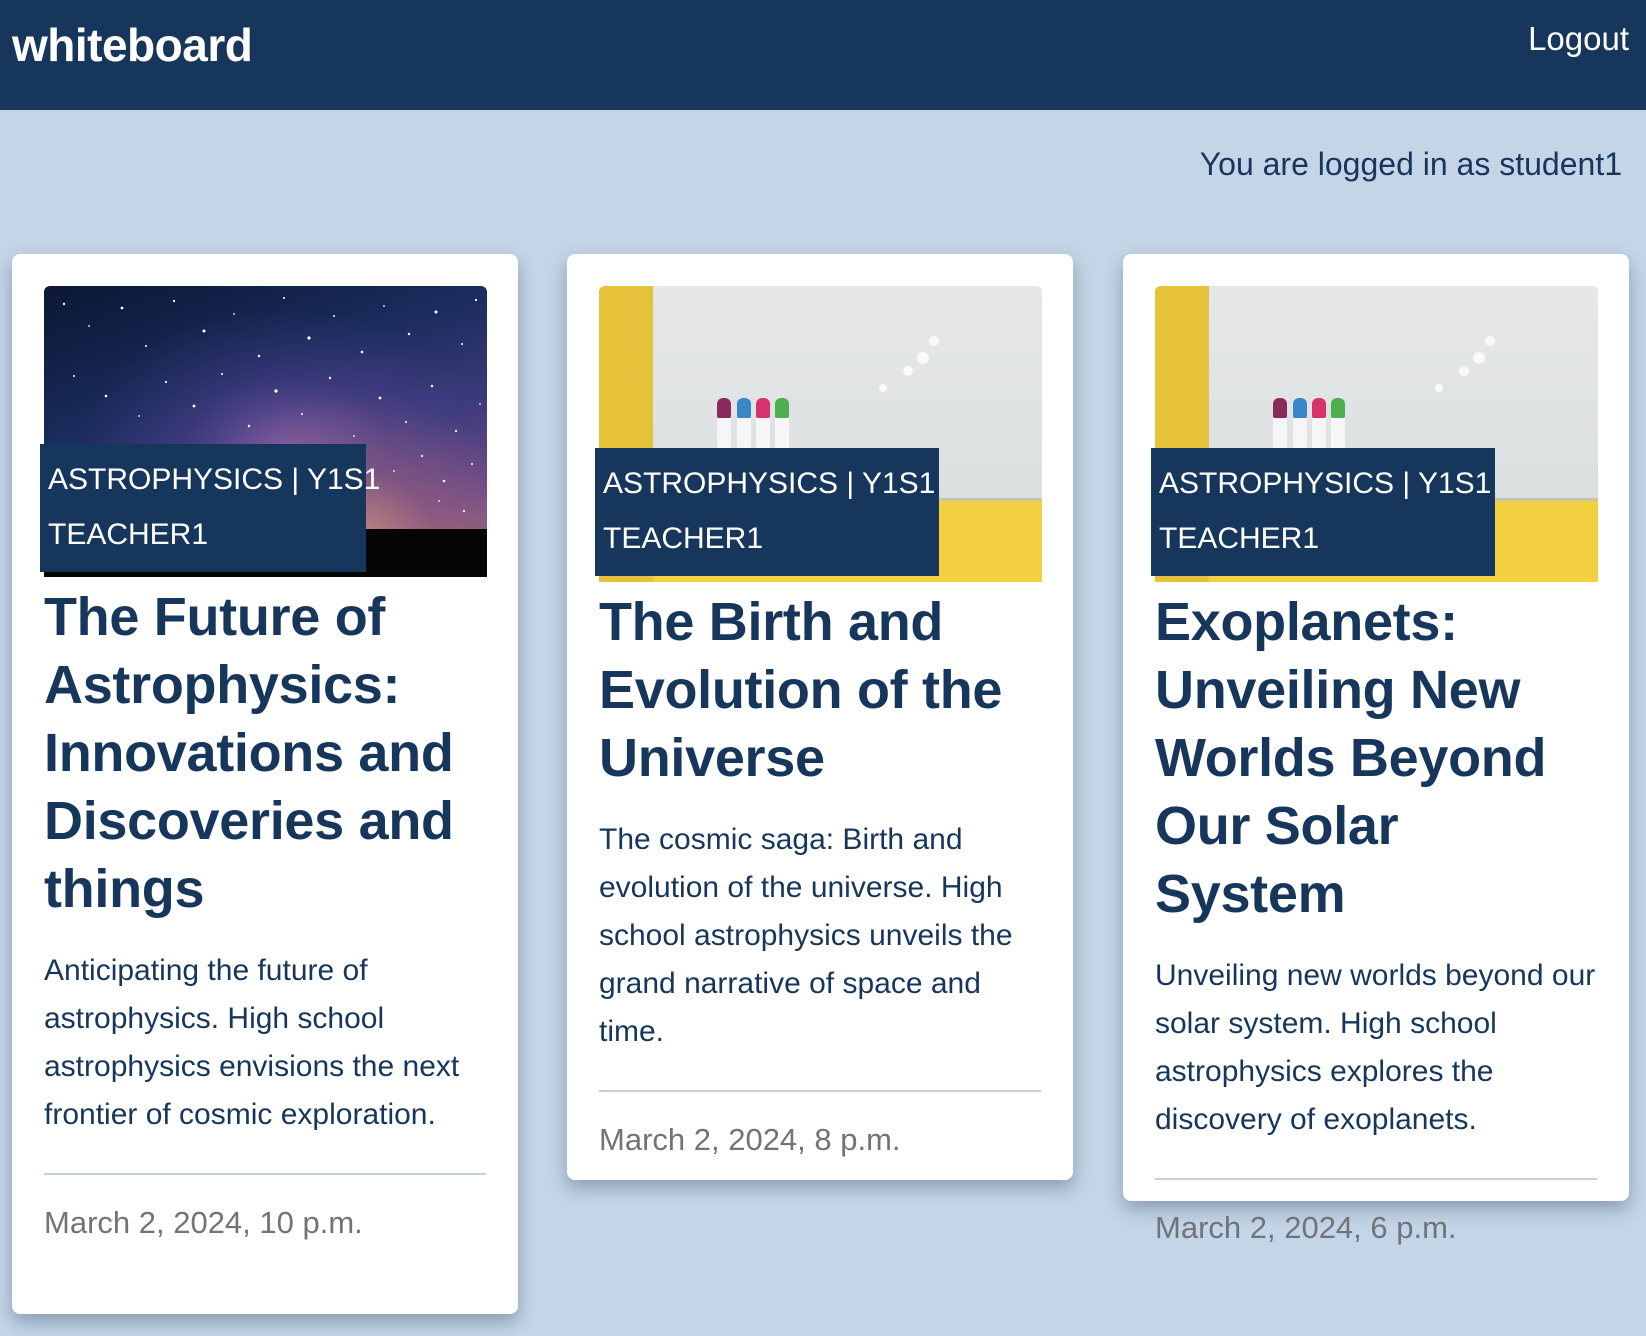  What do you see at coordinates (750, 1139) in the screenshot?
I see `card-date: March 2, 2024, 8 p.m.` at bounding box center [750, 1139].